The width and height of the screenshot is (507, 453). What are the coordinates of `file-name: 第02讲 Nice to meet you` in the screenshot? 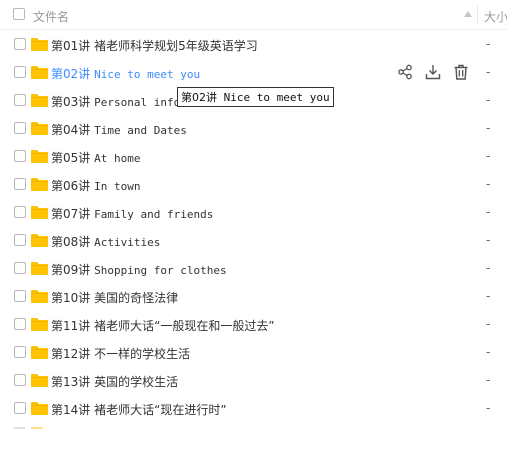 It's located at (125, 73).